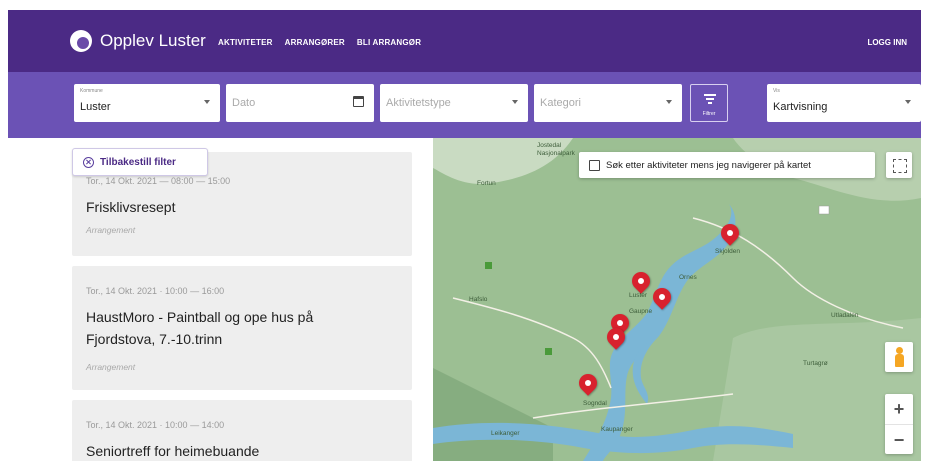 The width and height of the screenshot is (925, 461). I want to click on close-circle-icon, so click(88, 162).